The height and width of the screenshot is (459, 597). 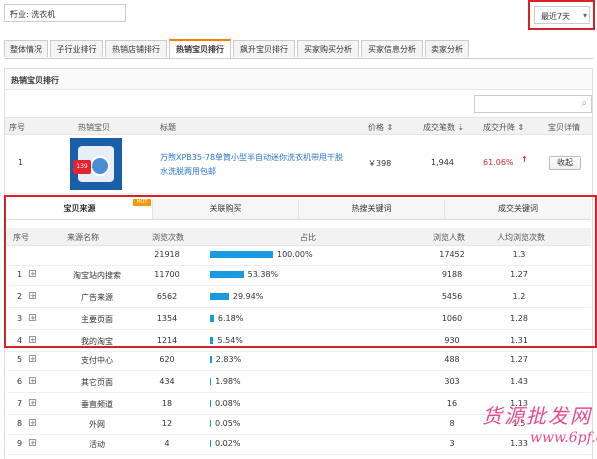 I want to click on drum-icon, so click(x=100, y=166).